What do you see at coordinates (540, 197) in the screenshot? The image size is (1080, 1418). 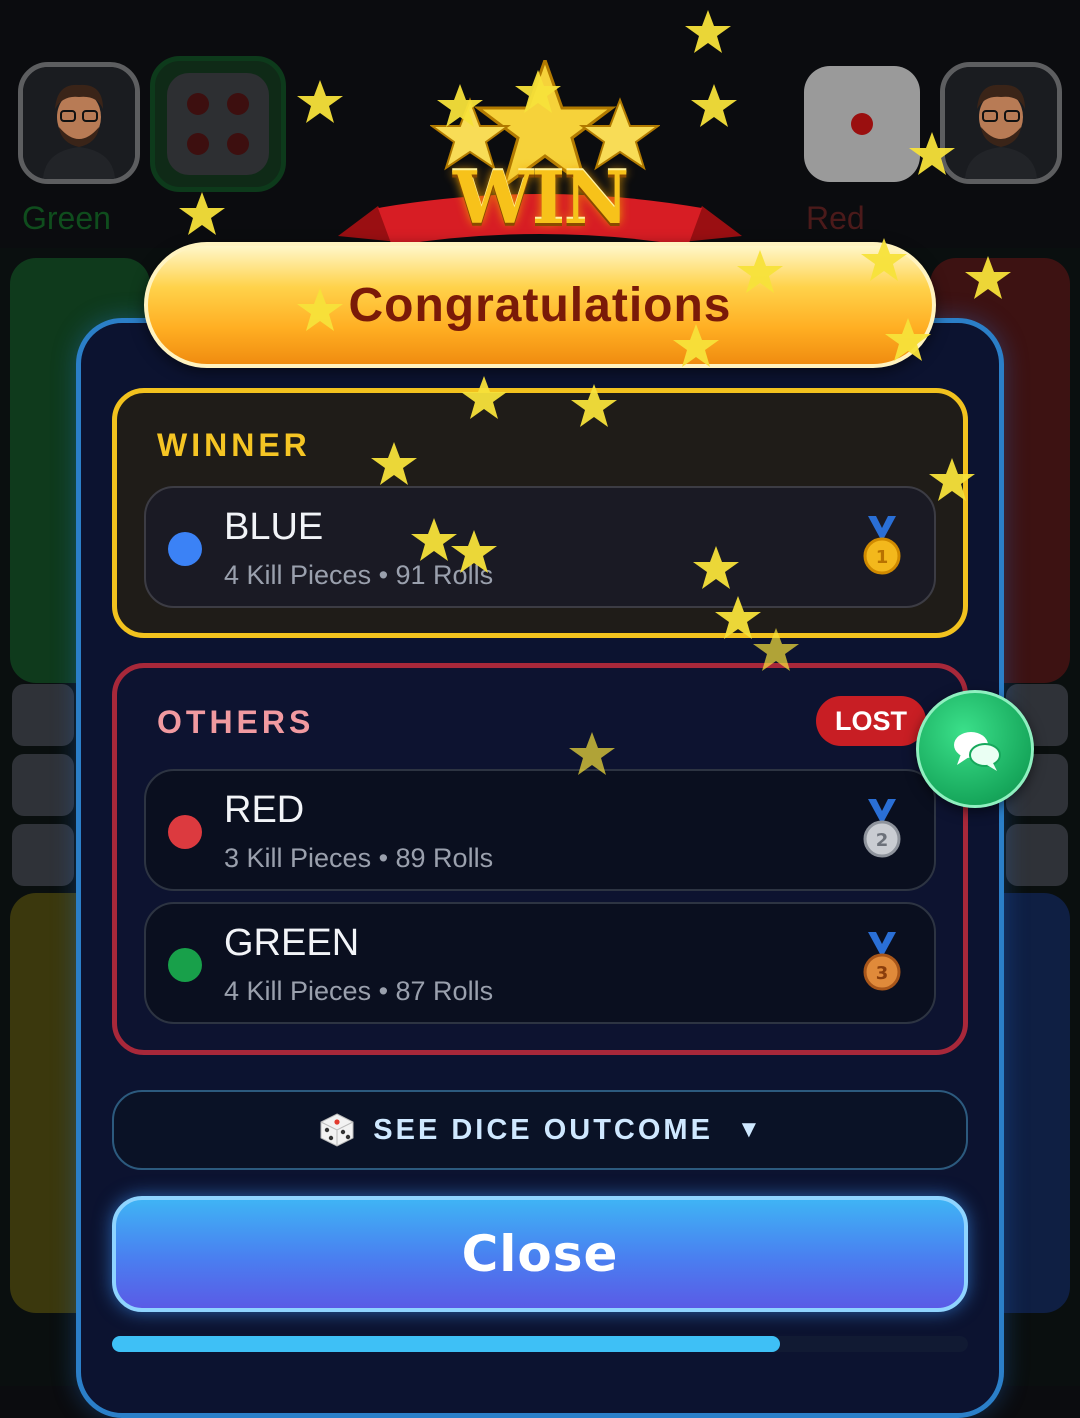 I see `win-title: WIN` at bounding box center [540, 197].